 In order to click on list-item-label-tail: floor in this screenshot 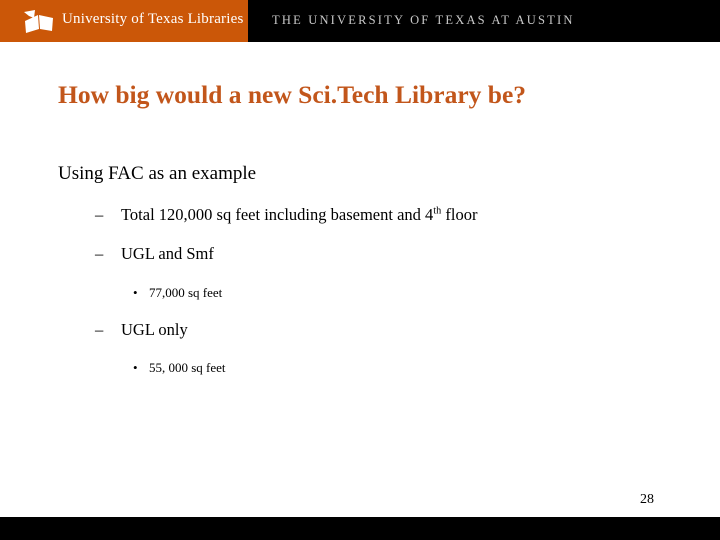, I will do `click(459, 214)`.